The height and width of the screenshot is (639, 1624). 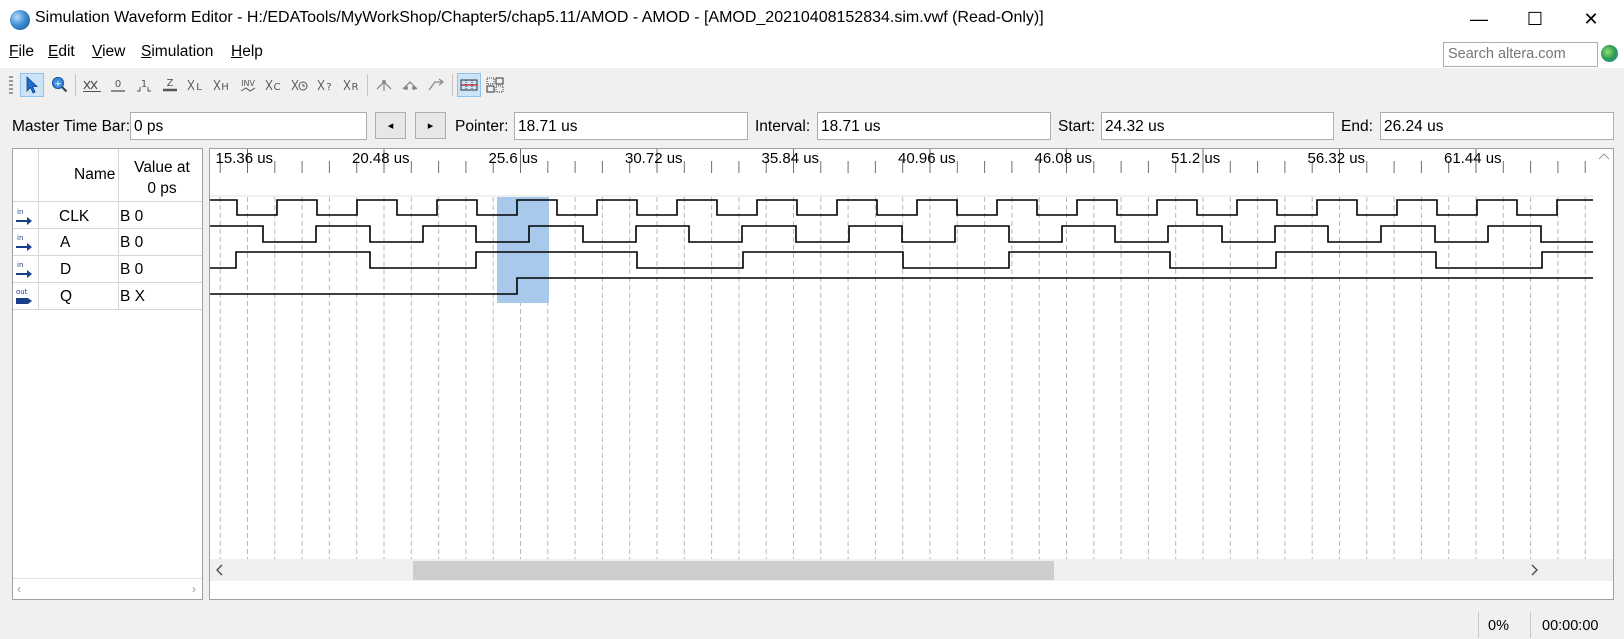 I want to click on grid-settings-icon, so click(x=469, y=85).